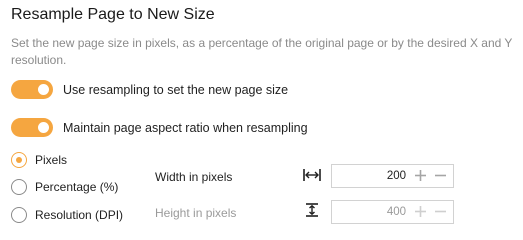  I want to click on width-increment-icon, so click(420, 175).